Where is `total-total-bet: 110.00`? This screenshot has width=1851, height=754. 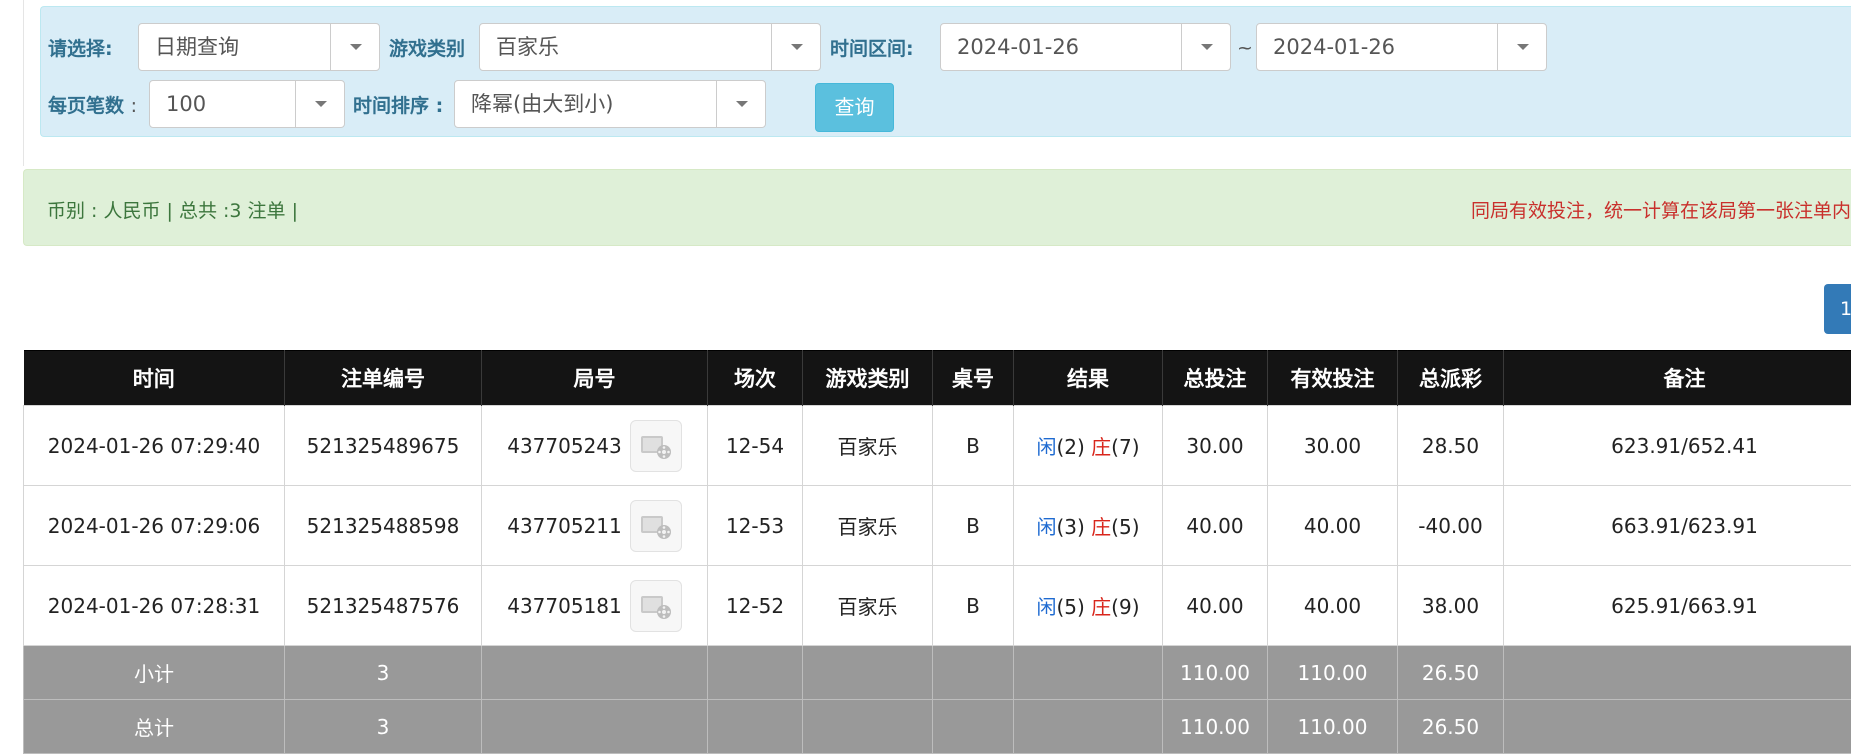
total-total-bet: 110.00 is located at coordinates (1215, 727).